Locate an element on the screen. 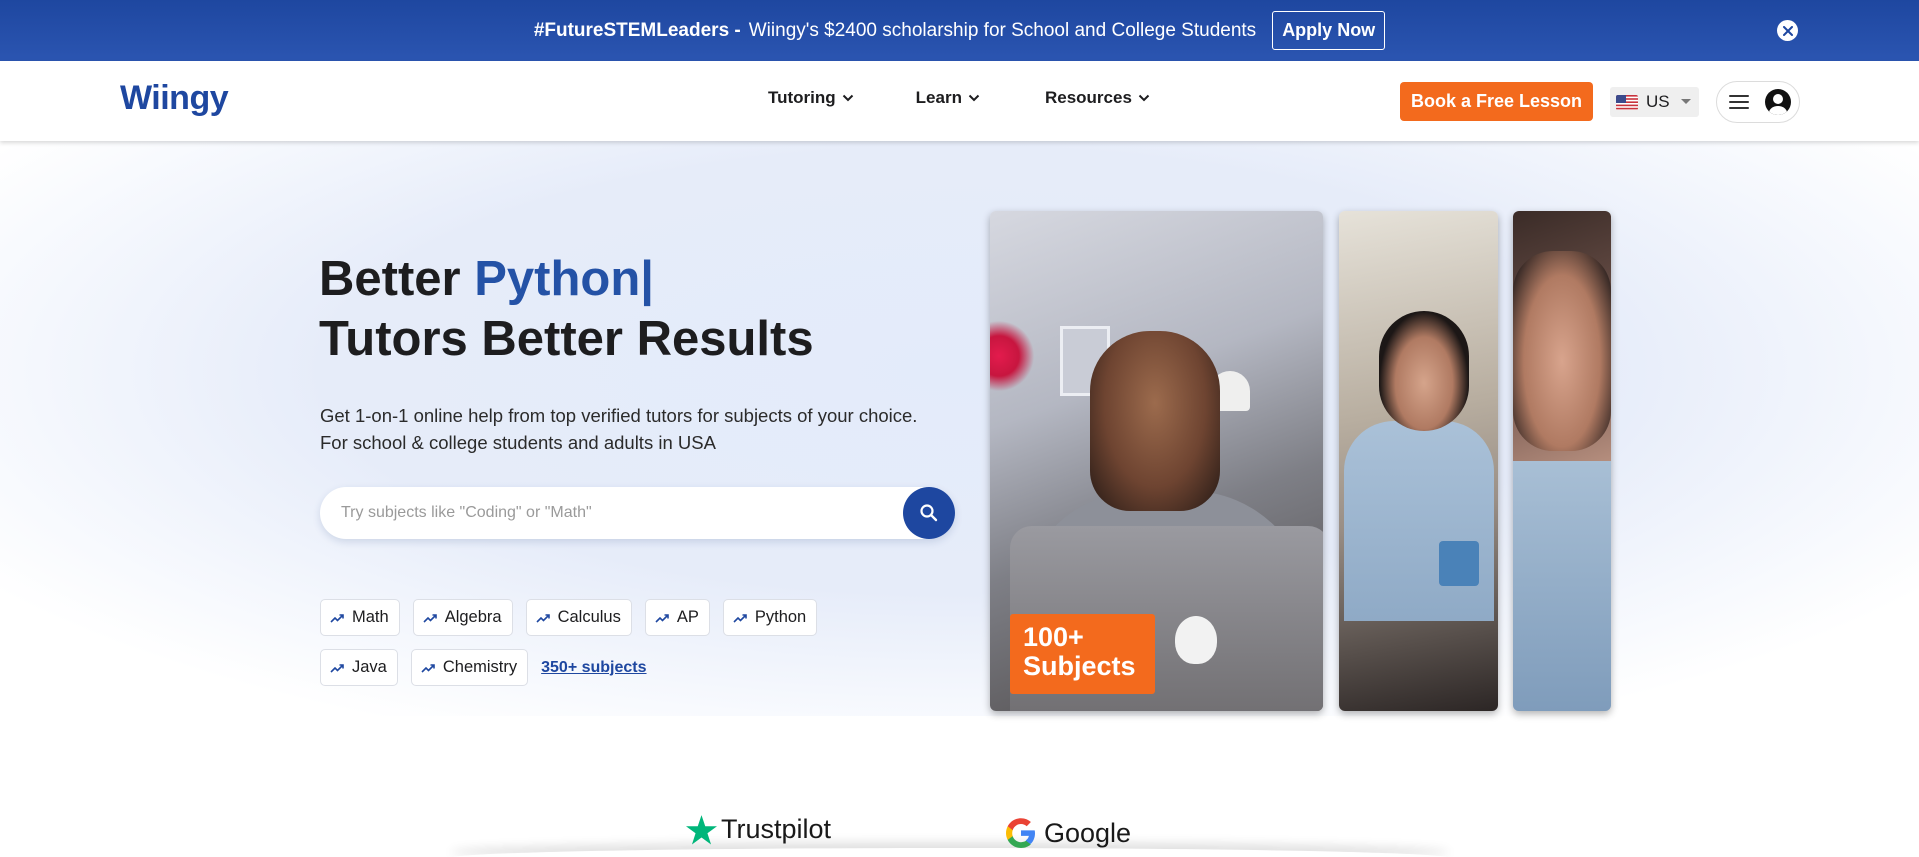  nav-tutoring: Tutoring is located at coordinates (811, 98).